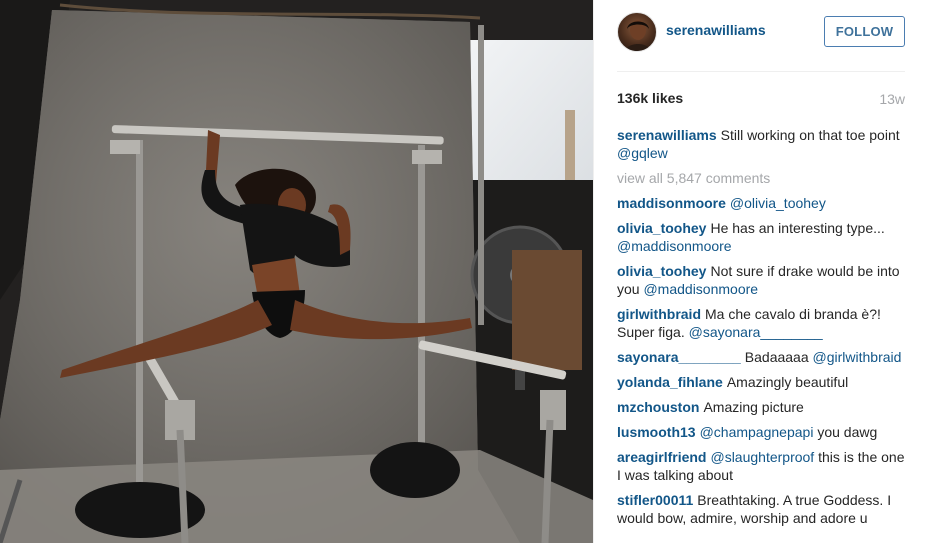 This screenshot has height=543, width=925. What do you see at coordinates (756, 332) in the screenshot?
I see `comment-mention: @sayonara________` at bounding box center [756, 332].